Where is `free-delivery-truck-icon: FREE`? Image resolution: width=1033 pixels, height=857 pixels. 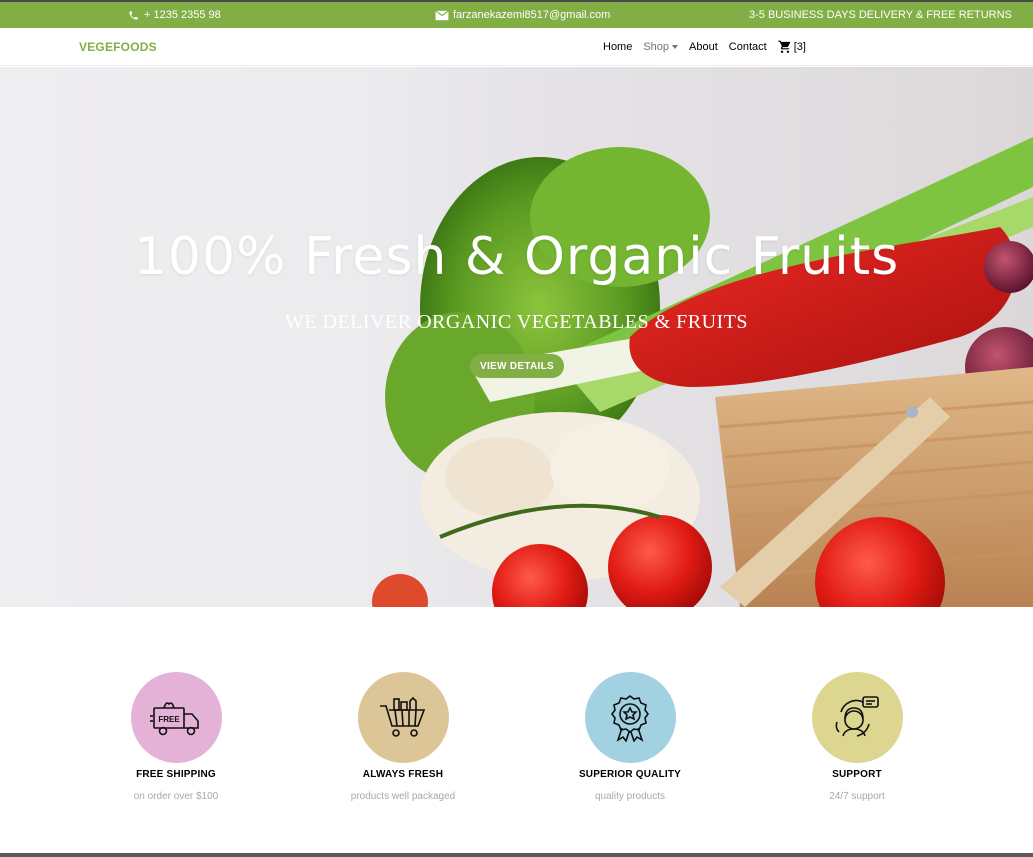
free-delivery-truck-icon: FREE is located at coordinates (174, 718).